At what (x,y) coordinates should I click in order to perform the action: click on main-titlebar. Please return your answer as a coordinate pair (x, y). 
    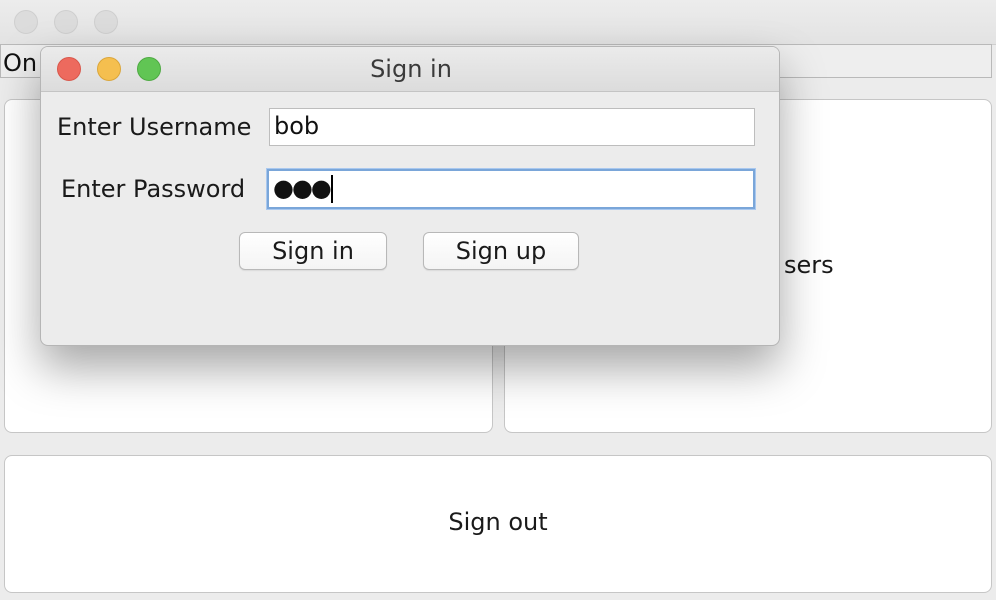
    Looking at the image, I should click on (498, 22).